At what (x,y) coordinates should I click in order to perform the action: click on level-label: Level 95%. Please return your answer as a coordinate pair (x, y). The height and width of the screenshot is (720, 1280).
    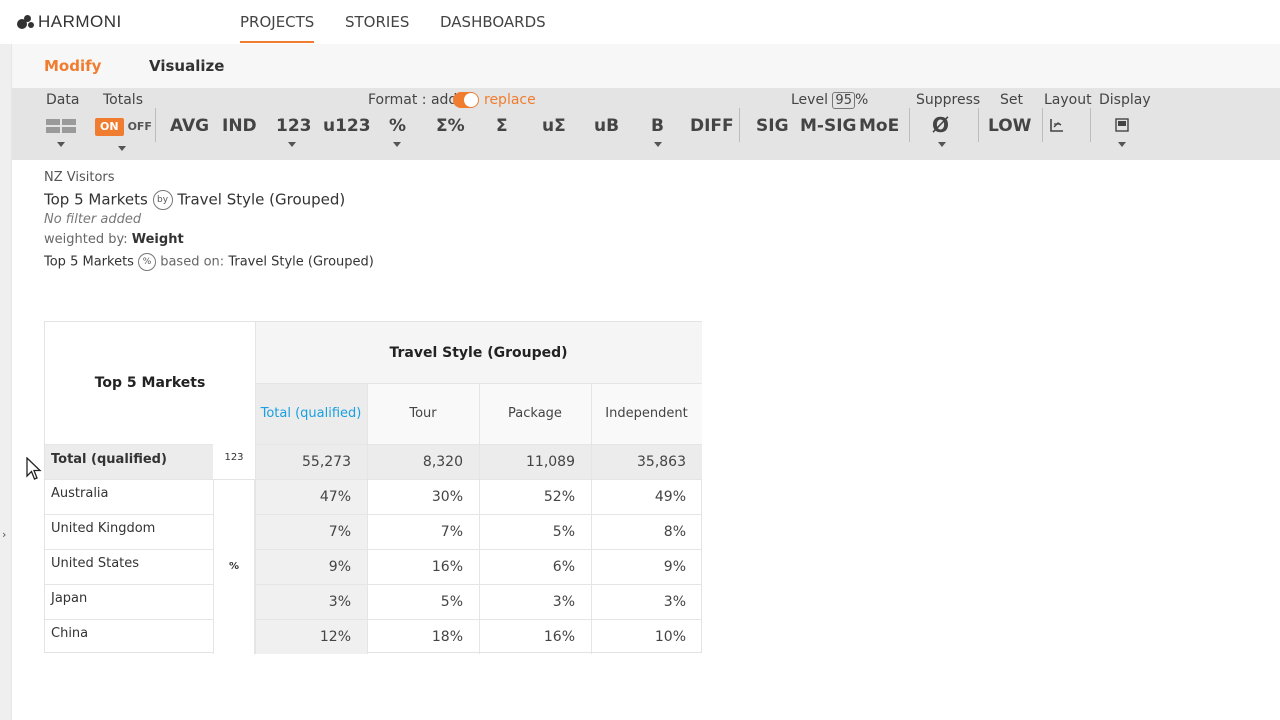
    Looking at the image, I should click on (829, 100).